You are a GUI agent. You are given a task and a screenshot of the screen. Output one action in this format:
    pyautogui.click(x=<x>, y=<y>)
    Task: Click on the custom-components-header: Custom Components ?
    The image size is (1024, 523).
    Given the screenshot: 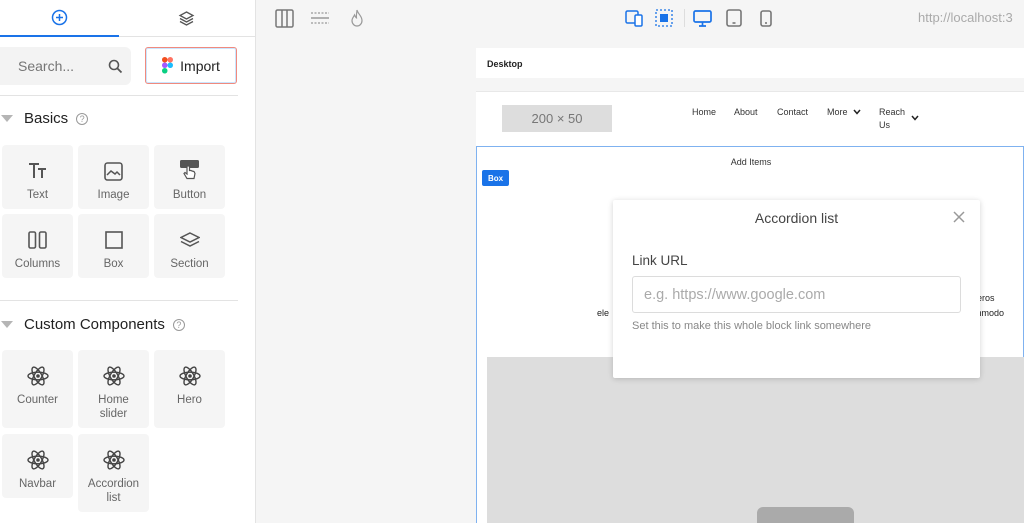 What is the action you would take?
    pyautogui.click(x=92, y=324)
    